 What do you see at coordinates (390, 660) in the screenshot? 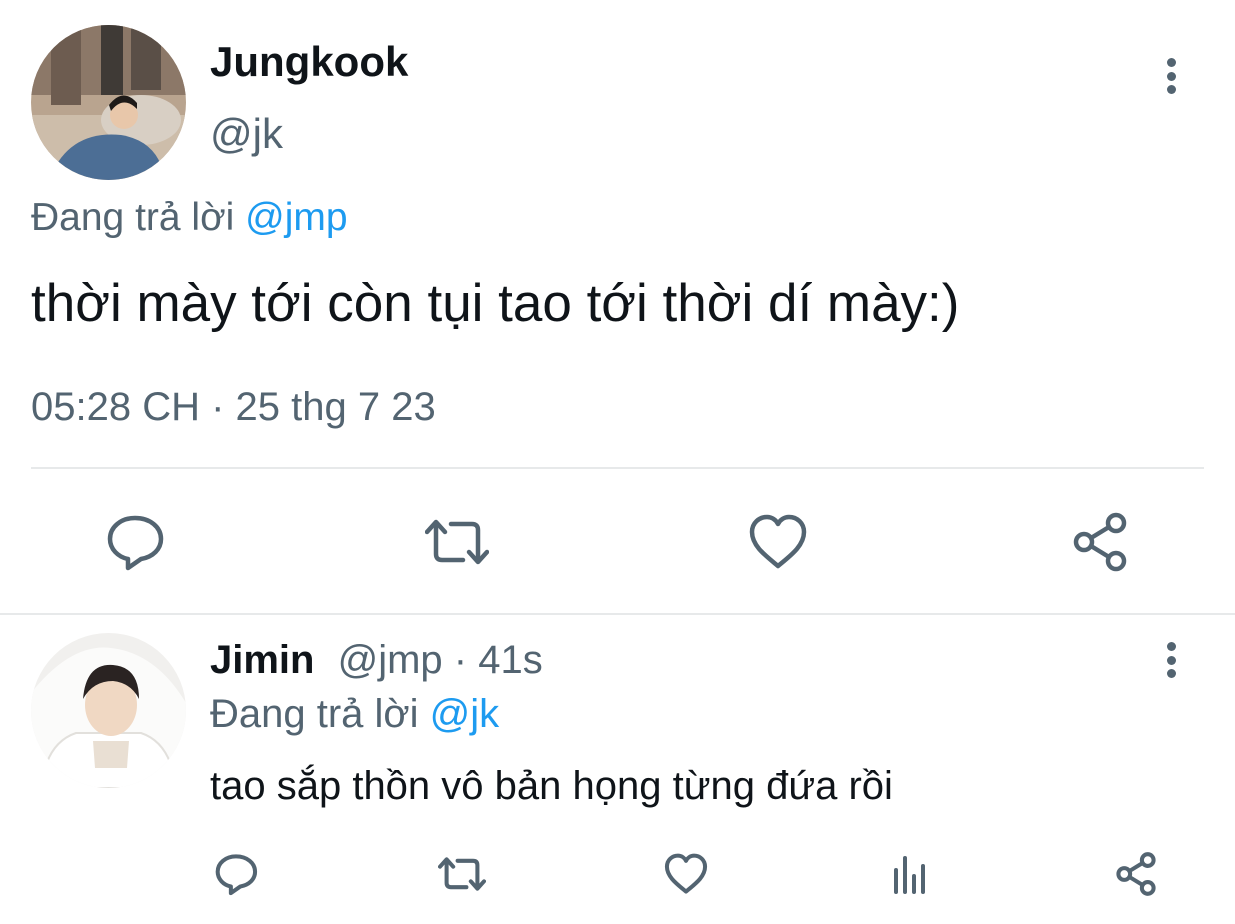
I see `author-handle: @jmp` at bounding box center [390, 660].